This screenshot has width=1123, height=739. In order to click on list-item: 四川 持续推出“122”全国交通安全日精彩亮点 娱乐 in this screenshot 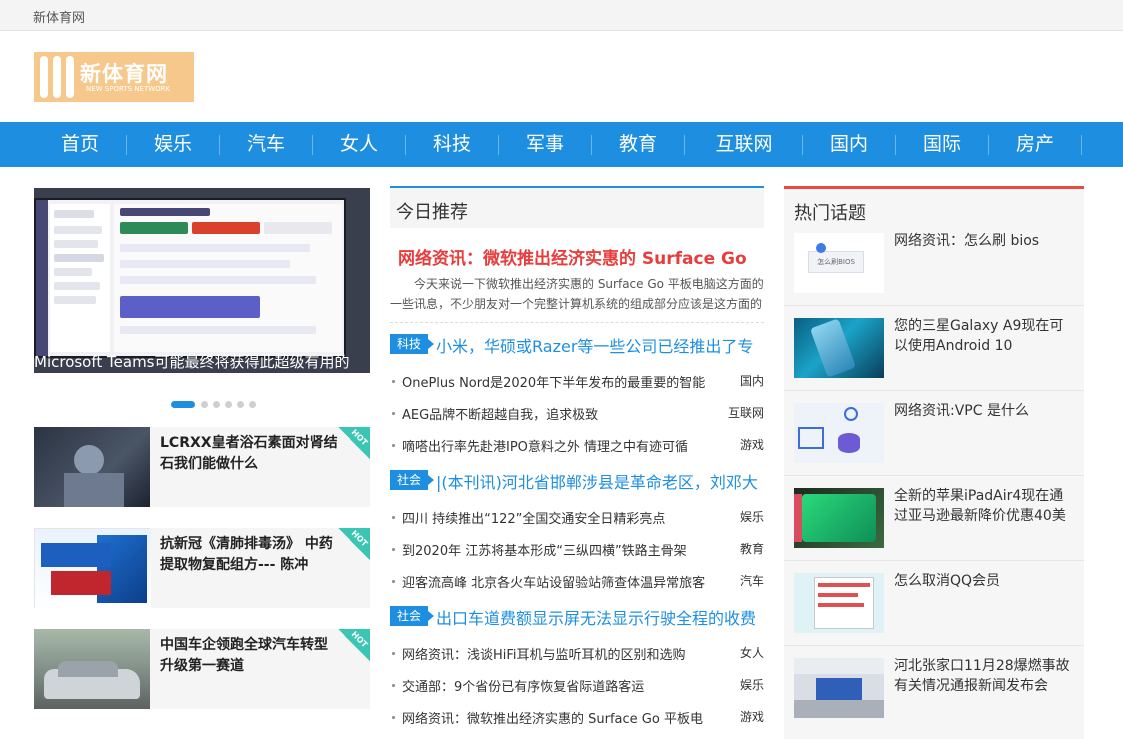, I will do `click(577, 518)`.